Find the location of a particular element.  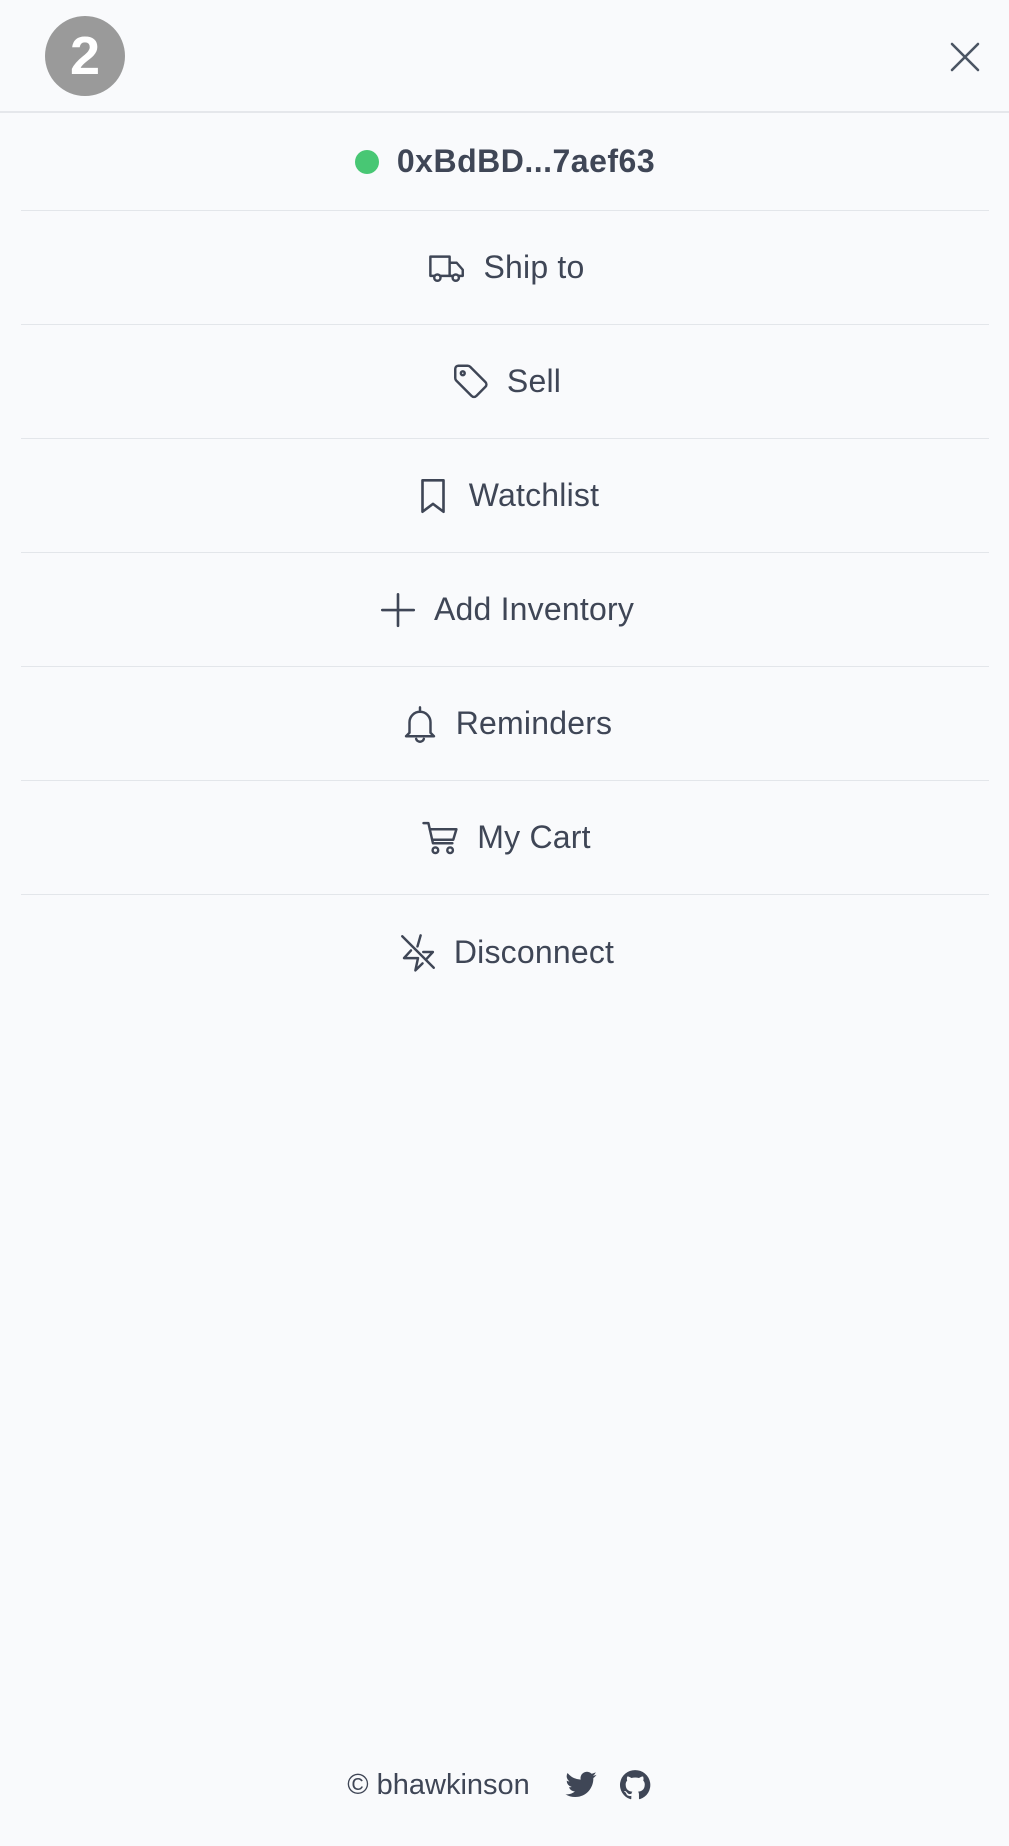

menu-item-ship-to: Ship to is located at coordinates (505, 268).